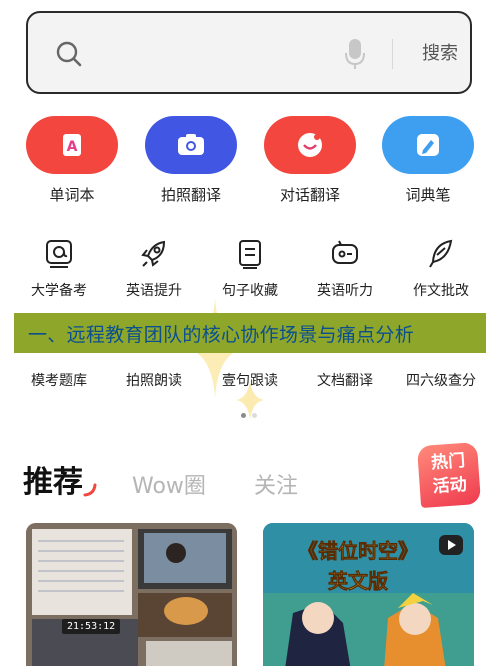 The width and height of the screenshot is (500, 666). I want to click on page-dot, so click(254, 415).